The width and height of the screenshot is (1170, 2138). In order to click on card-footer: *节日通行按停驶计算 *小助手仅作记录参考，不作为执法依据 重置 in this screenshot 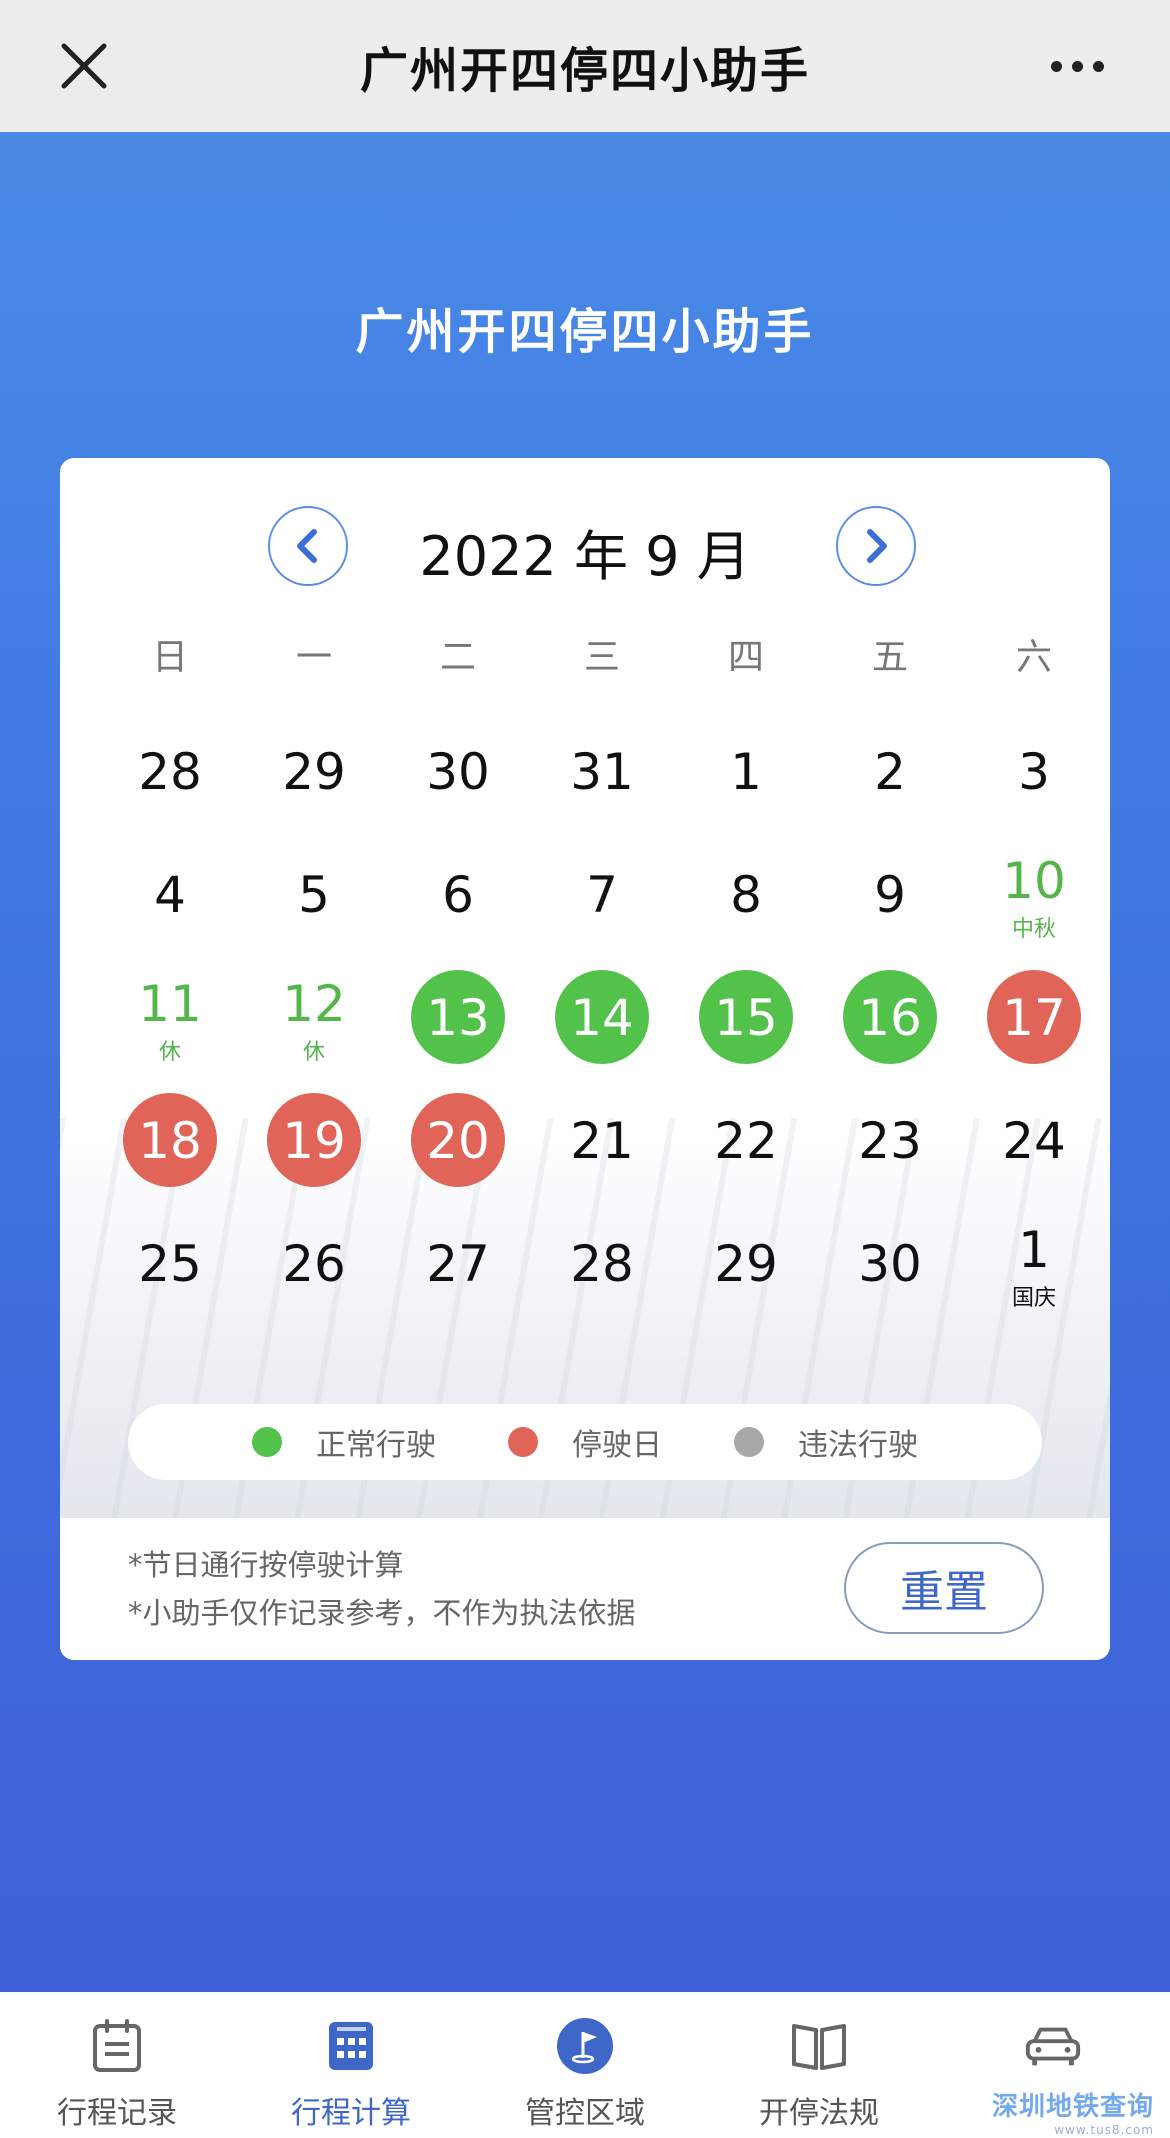, I will do `click(585, 1590)`.